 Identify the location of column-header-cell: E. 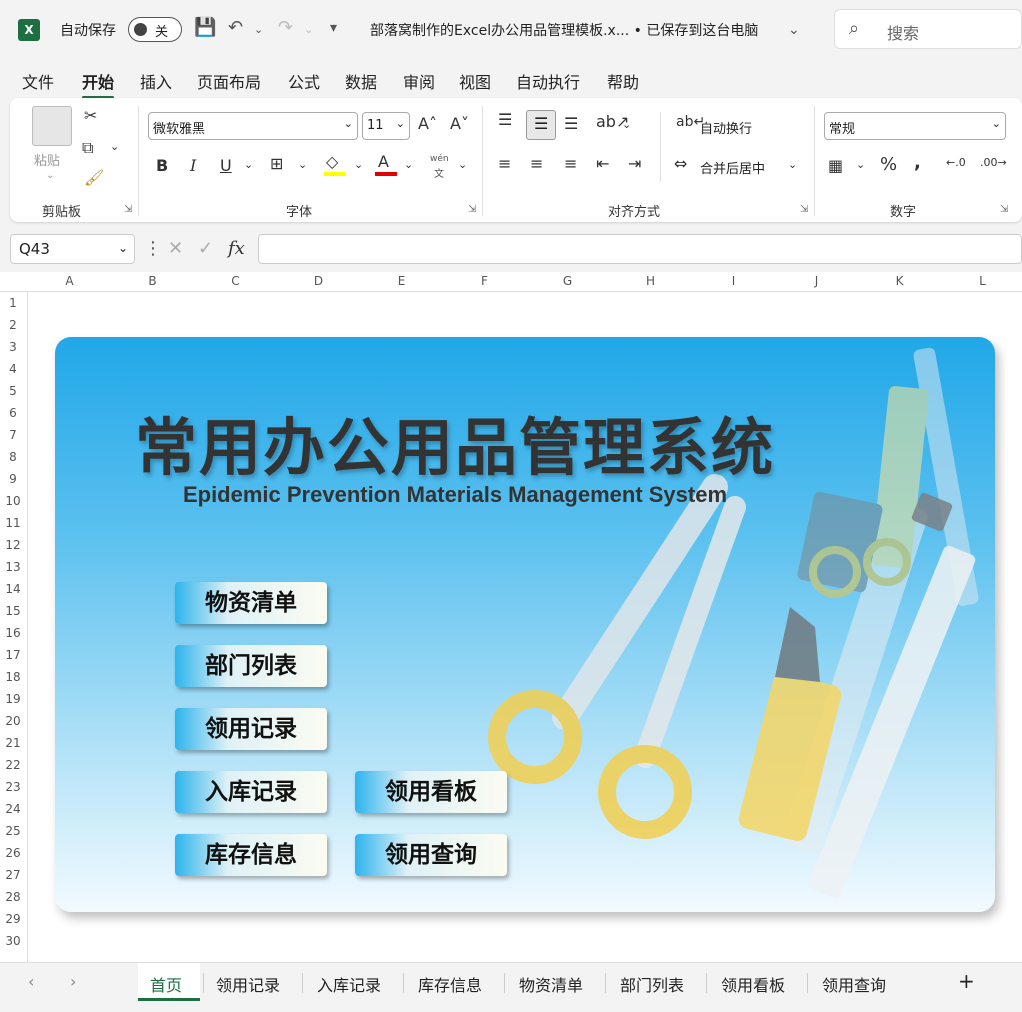
(401, 281).